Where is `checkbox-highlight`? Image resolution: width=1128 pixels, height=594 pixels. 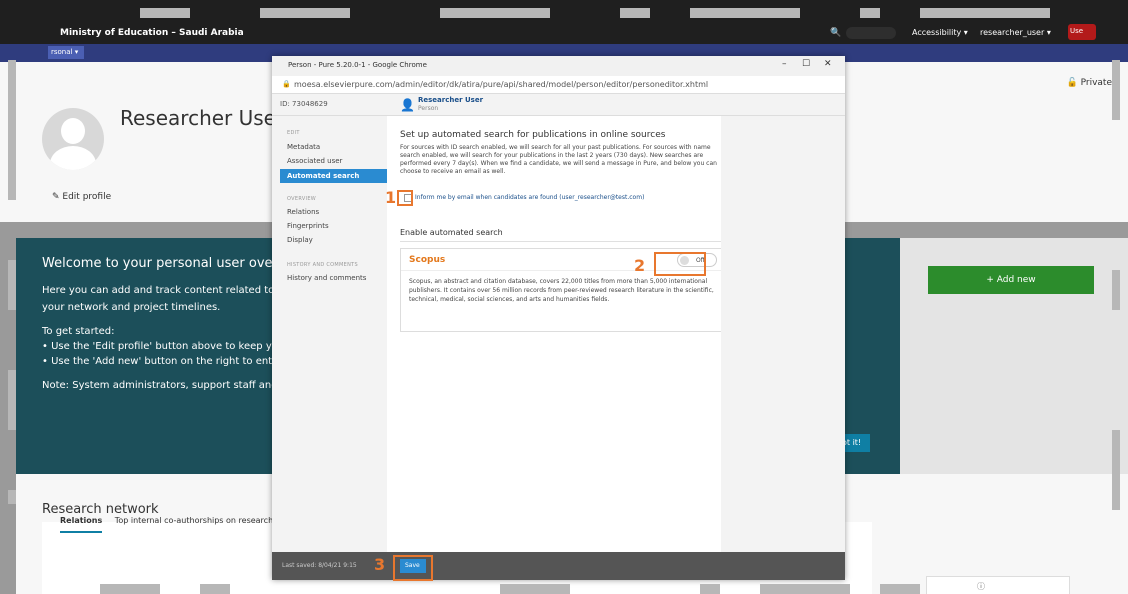 checkbox-highlight is located at coordinates (405, 198).